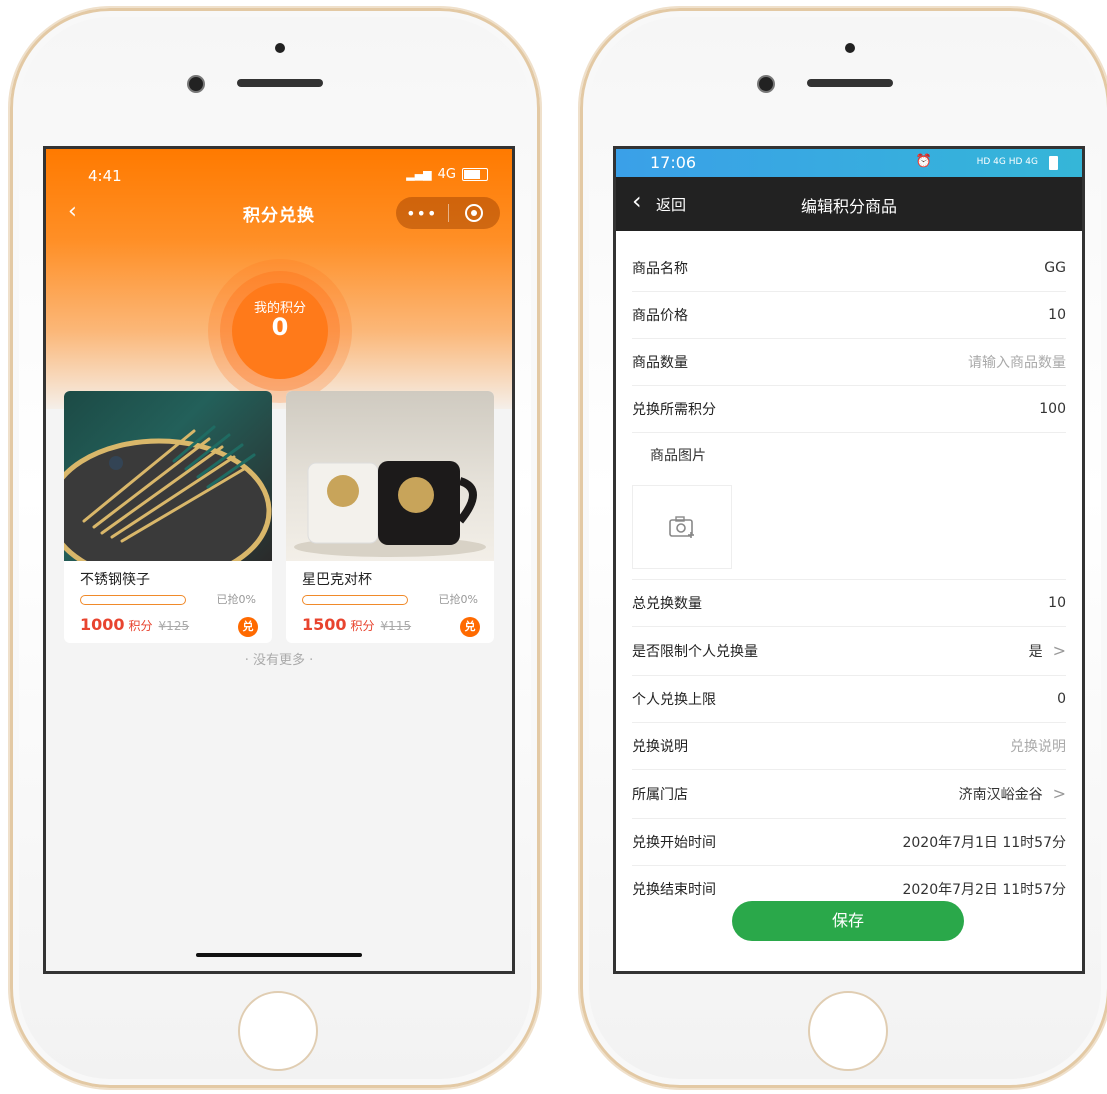 Image resolution: width=1107 pixels, height=1094 pixels. What do you see at coordinates (1038, 746) in the screenshot?
I see `description-input-placeholder: 兑换说明` at bounding box center [1038, 746].